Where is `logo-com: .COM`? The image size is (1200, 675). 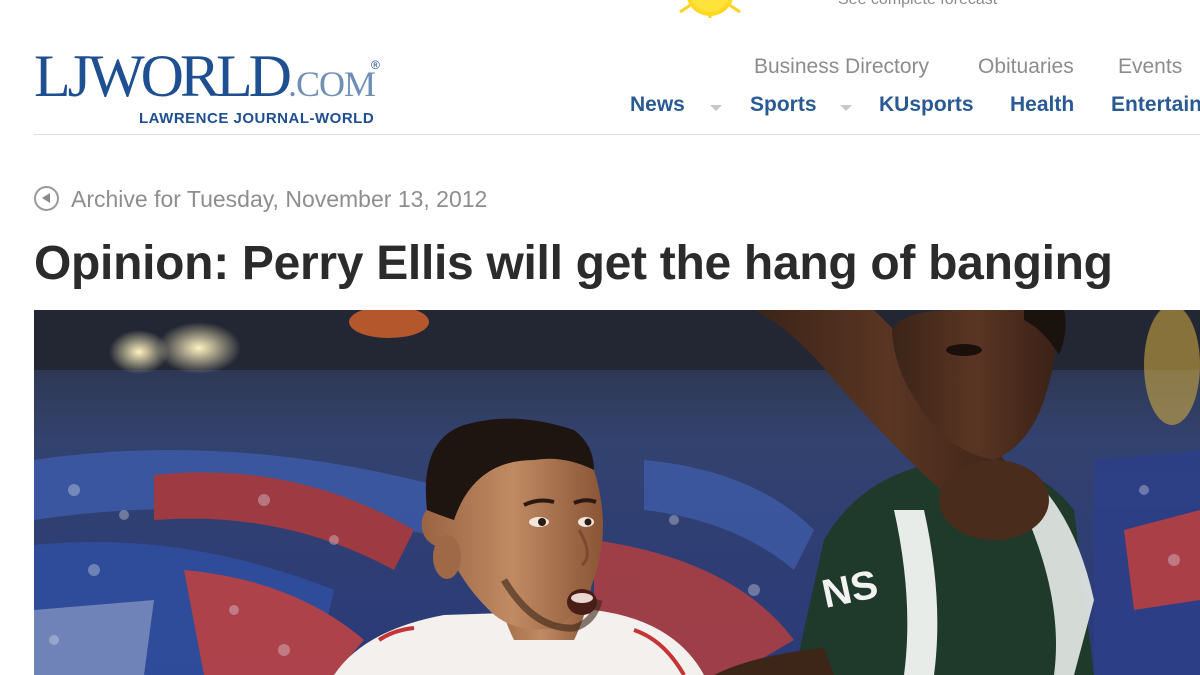
logo-com: .COM is located at coordinates (331, 84).